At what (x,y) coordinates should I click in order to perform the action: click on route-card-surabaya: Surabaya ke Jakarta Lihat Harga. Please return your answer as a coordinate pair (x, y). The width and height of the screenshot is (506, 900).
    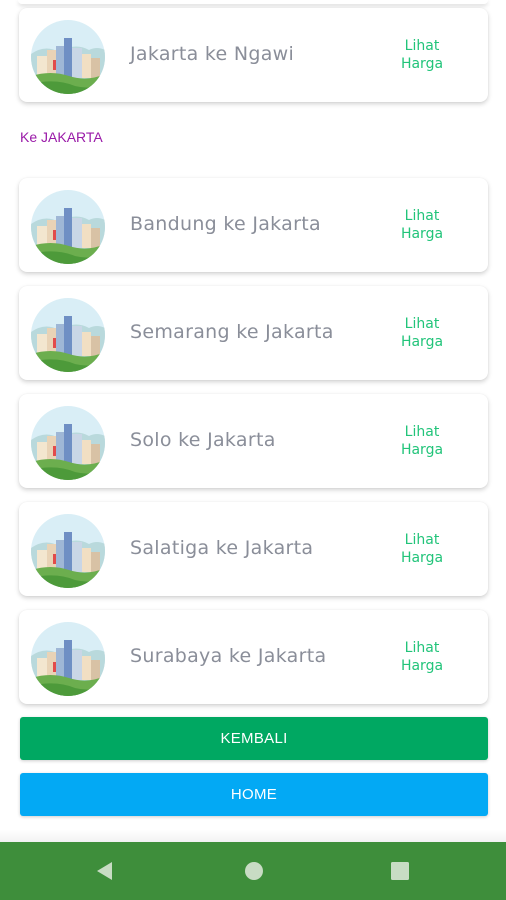
    Looking at the image, I should click on (253, 657).